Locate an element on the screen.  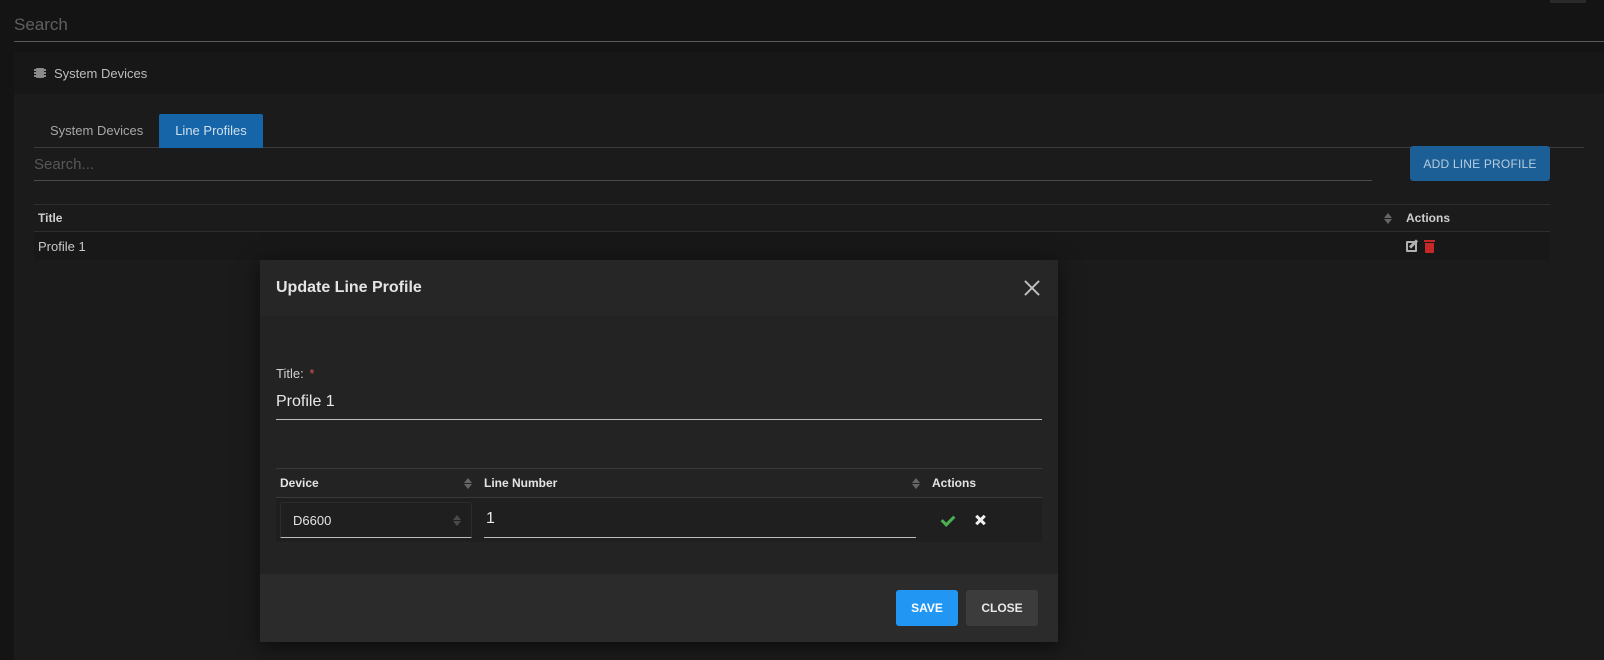
column-header-title: Title is located at coordinates (718, 218).